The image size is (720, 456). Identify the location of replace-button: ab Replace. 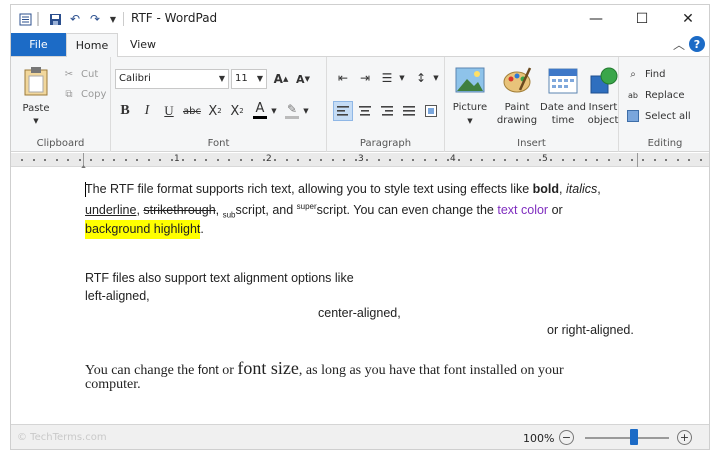
(655, 95).